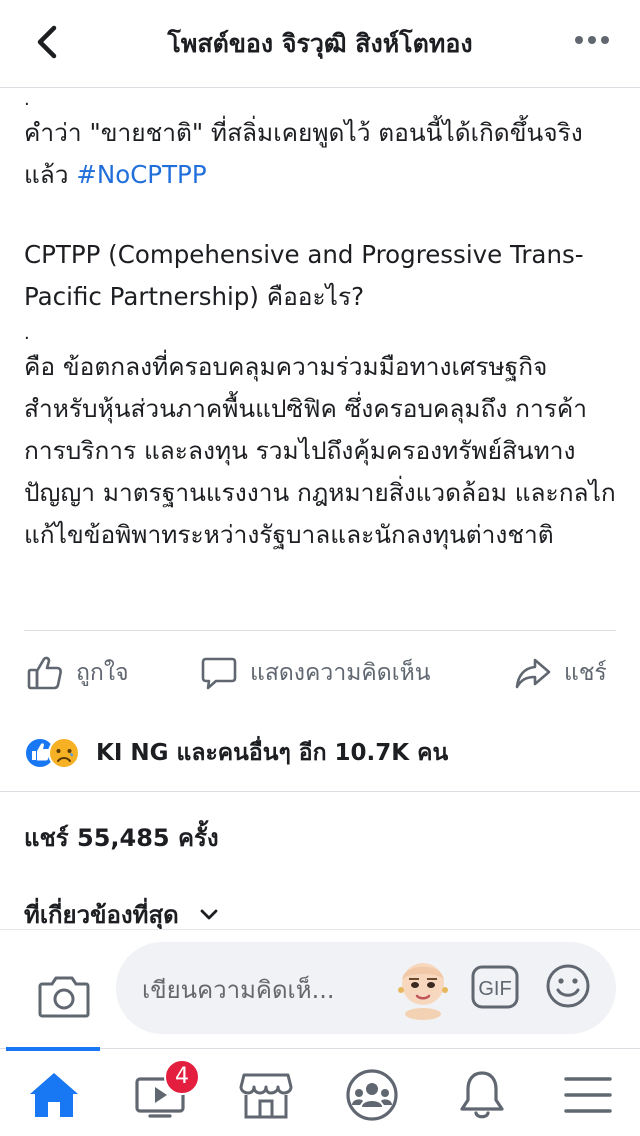  Describe the element at coordinates (182, 1077) in the screenshot. I see `watch-badge: 4` at that location.